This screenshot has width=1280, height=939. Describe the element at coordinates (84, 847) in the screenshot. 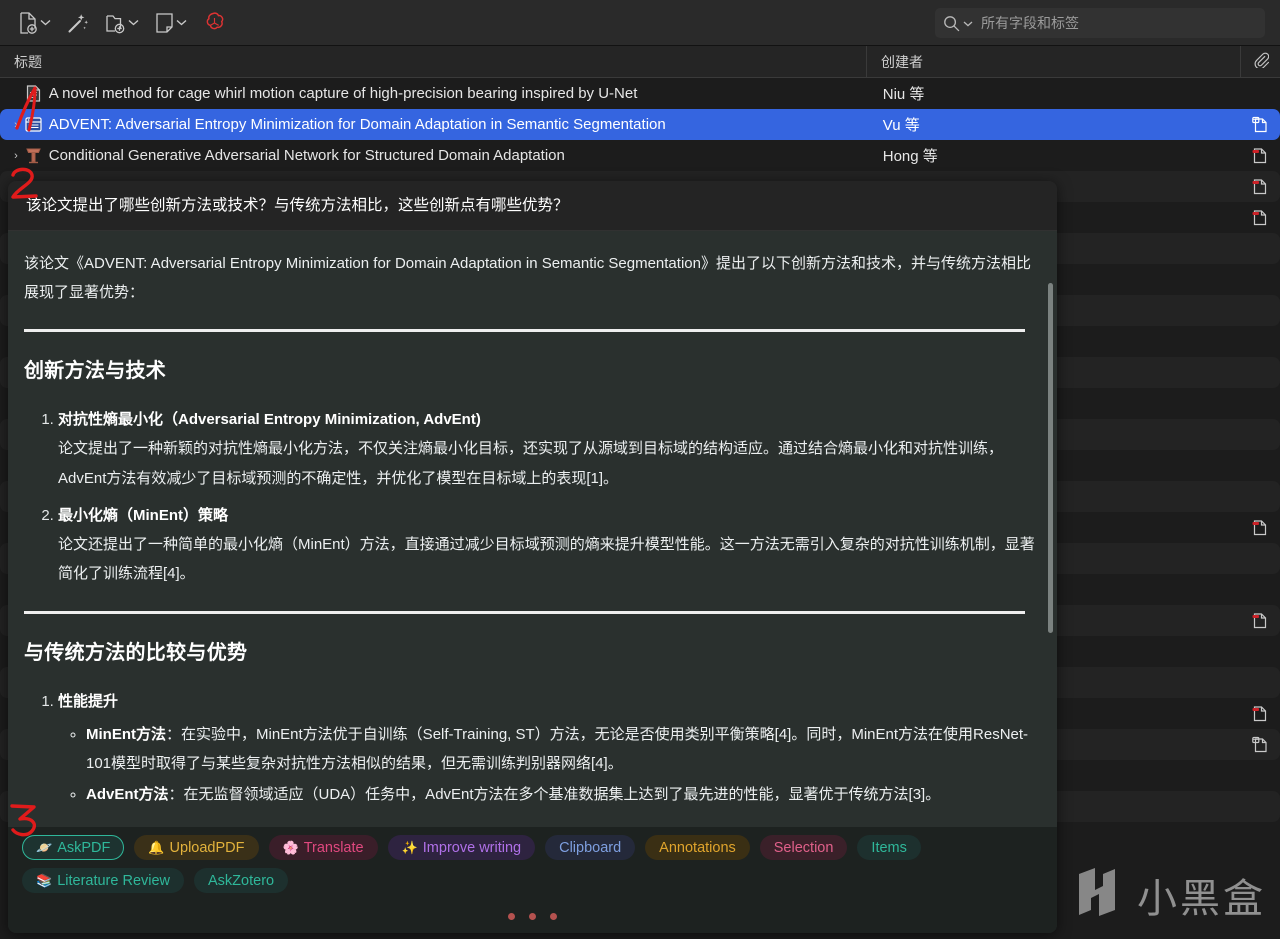

I see `chip-label: AskPDF` at that location.